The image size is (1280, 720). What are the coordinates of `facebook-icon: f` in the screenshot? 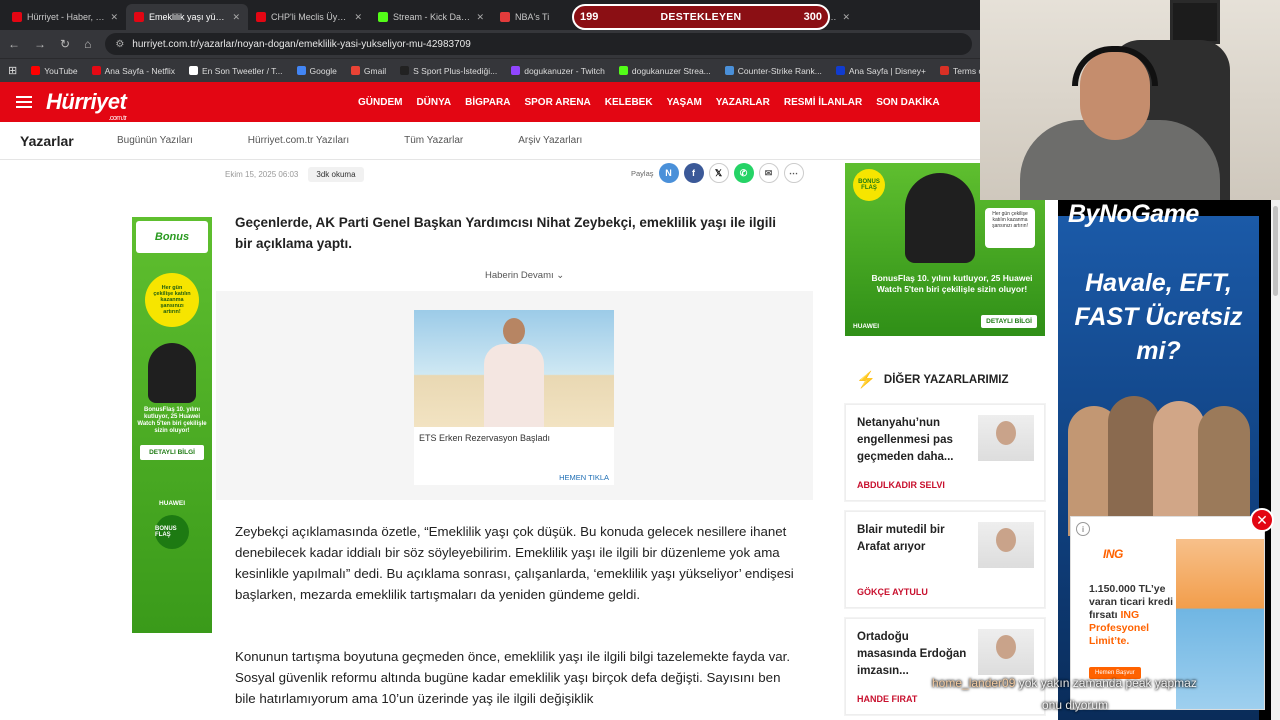 It's located at (693, 173).